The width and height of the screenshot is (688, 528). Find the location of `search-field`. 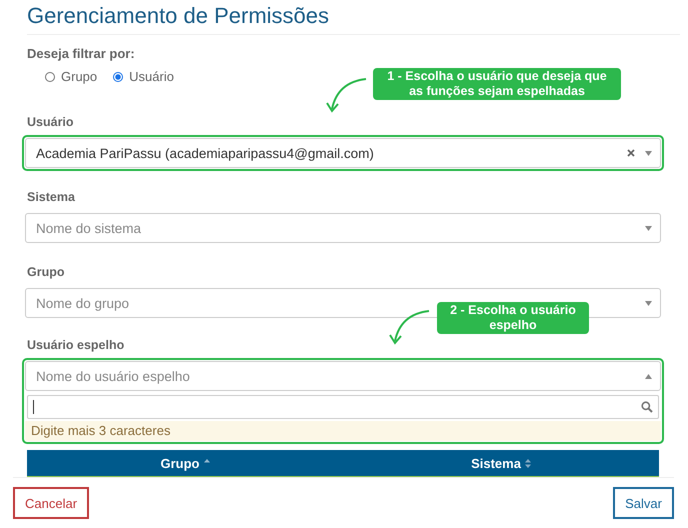

search-field is located at coordinates (343, 407).